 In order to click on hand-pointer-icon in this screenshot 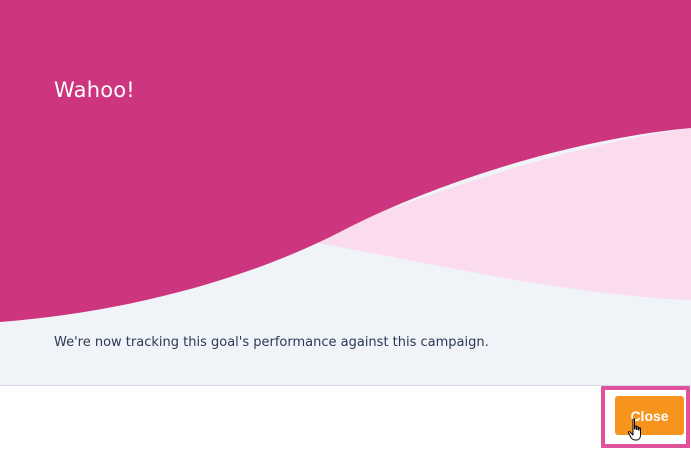, I will do `click(634, 429)`.